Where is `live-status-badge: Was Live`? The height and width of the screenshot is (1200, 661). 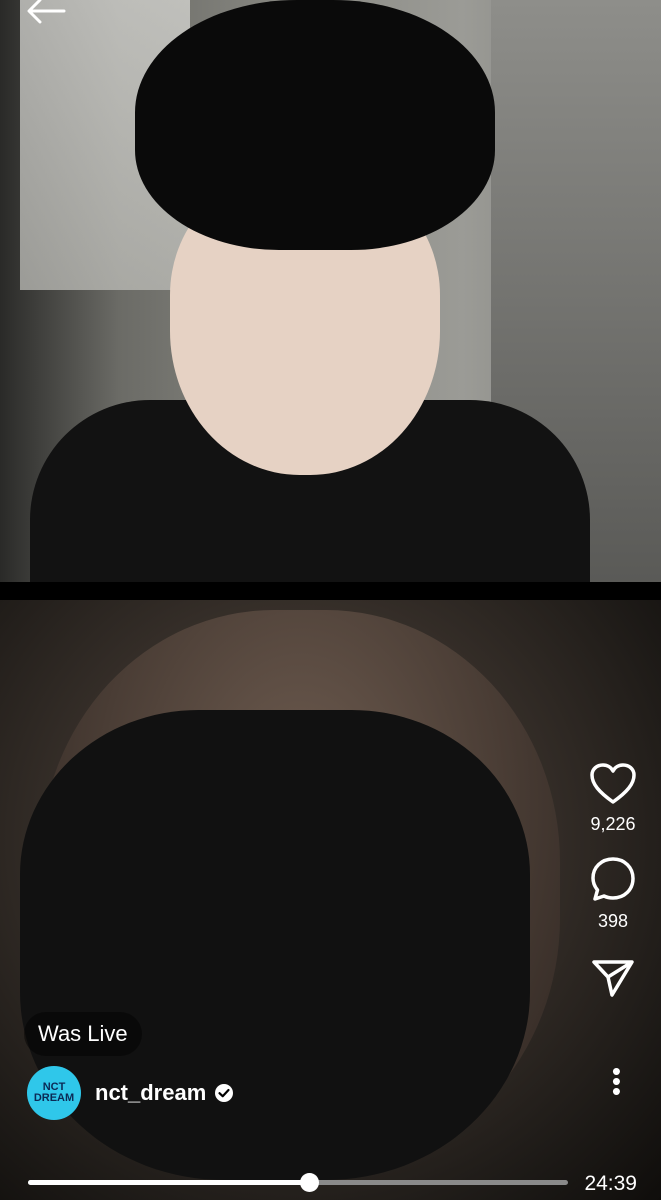 live-status-badge: Was Live is located at coordinates (83, 1034).